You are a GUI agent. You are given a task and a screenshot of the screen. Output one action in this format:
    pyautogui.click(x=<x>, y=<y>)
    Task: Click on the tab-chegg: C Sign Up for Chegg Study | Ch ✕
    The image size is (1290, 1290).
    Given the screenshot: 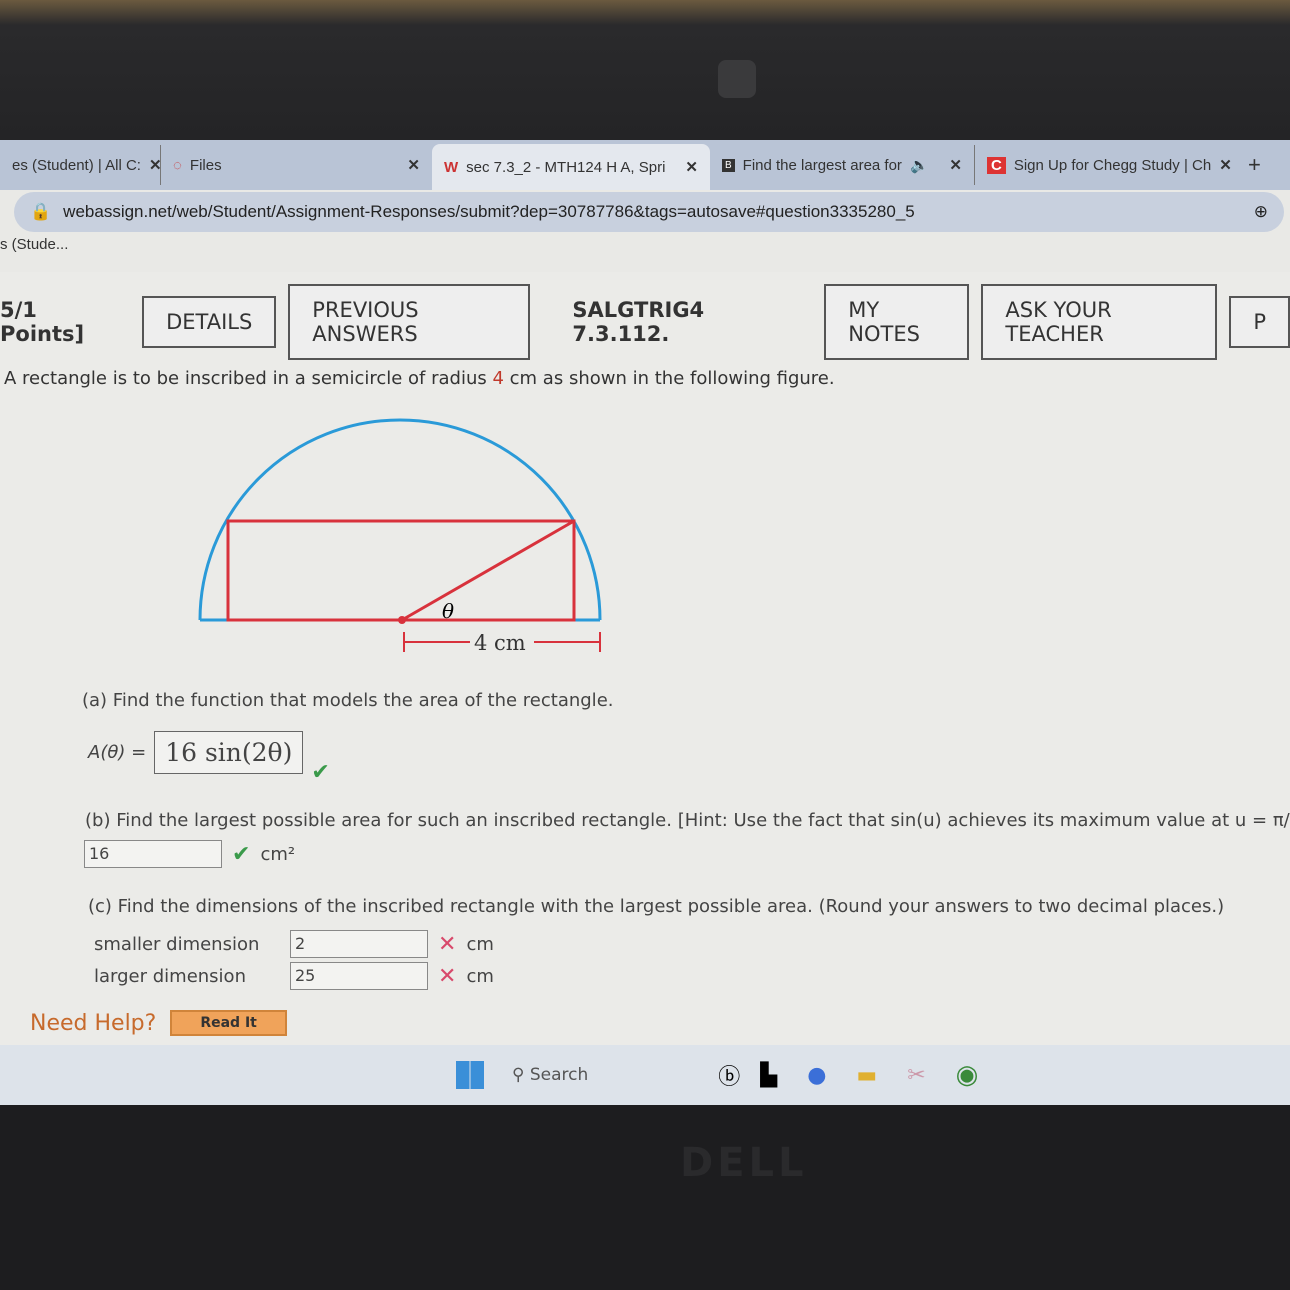 What is the action you would take?
    pyautogui.click(x=1105, y=165)
    